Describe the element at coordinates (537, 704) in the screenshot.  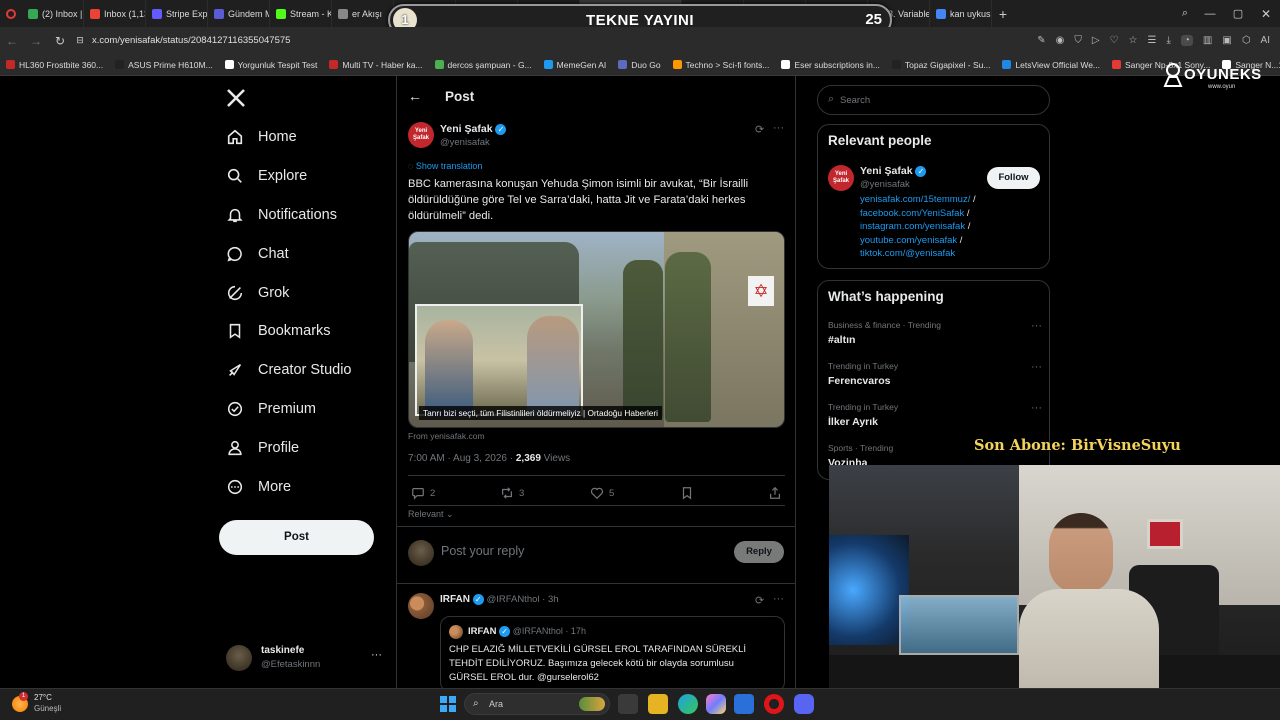
I see `taskbar-search: ⌕ Ara` at that location.